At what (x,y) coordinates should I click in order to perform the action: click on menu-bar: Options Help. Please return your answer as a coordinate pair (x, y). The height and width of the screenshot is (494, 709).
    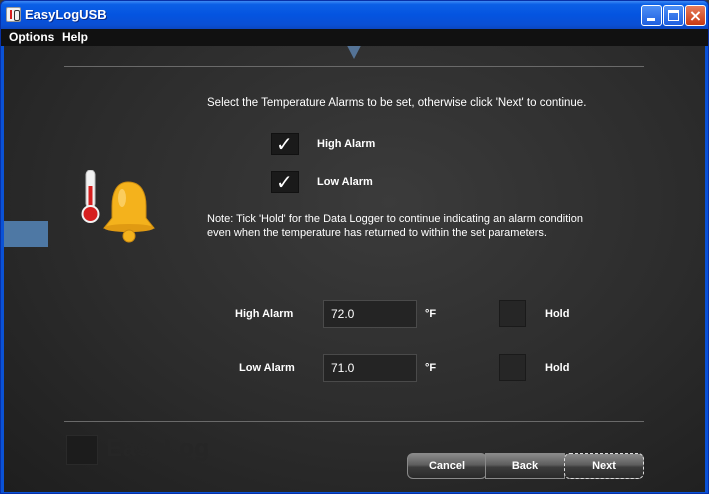
    Looking at the image, I should click on (354, 37).